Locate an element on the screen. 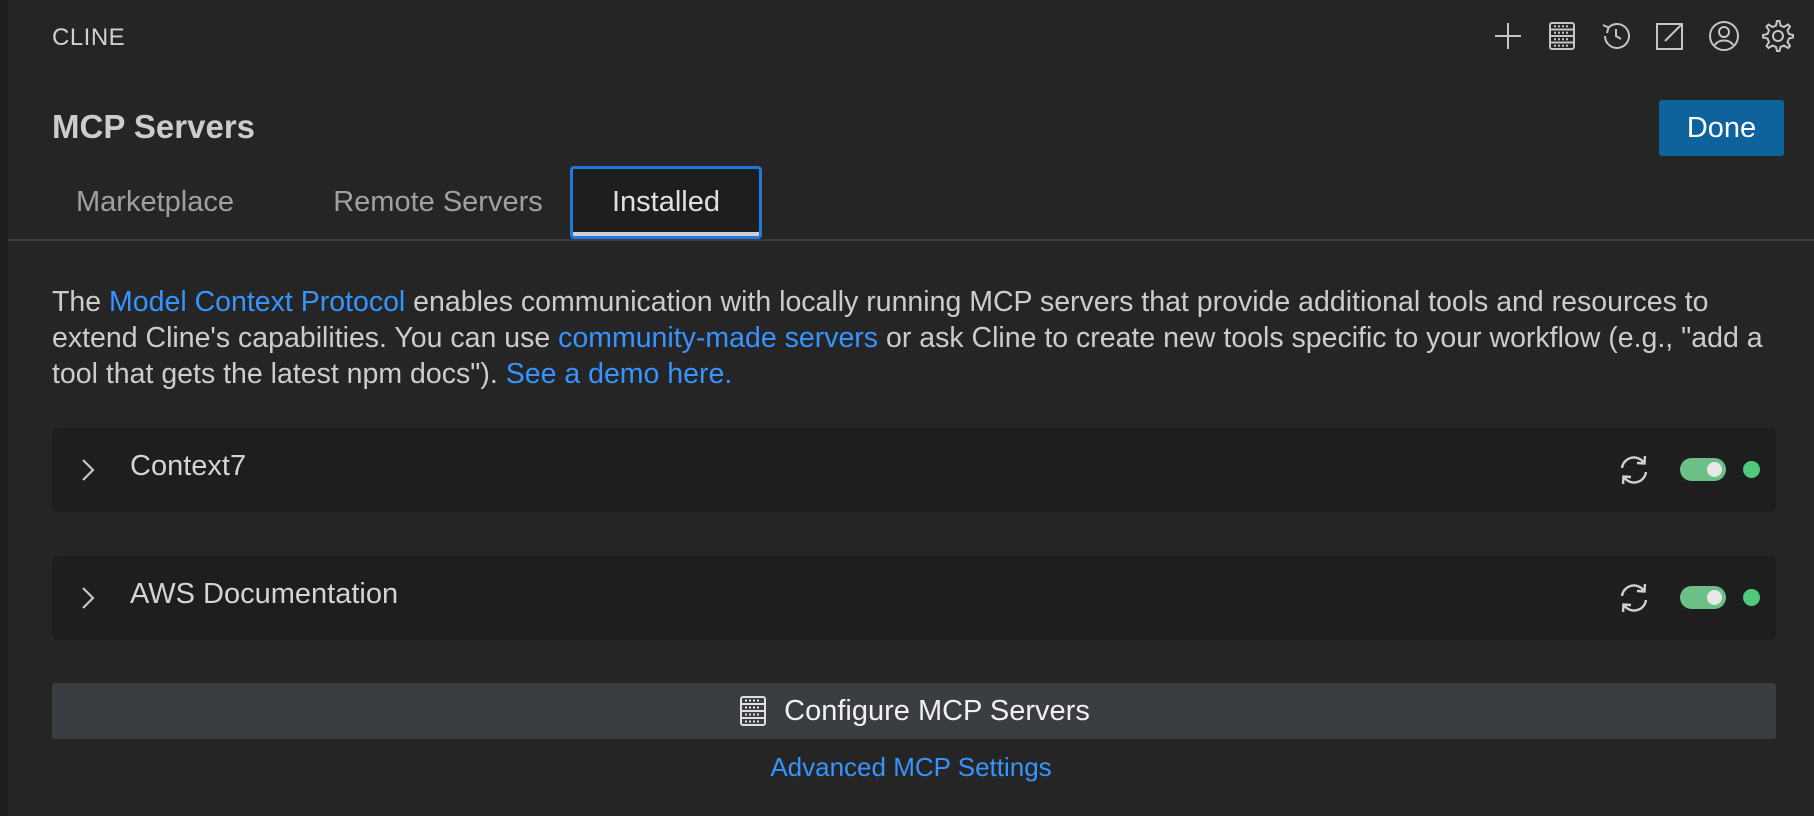 The image size is (1814, 816). server-name: Context7 is located at coordinates (188, 466).